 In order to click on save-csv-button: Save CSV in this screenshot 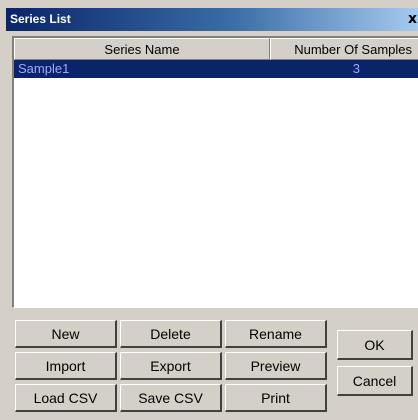, I will do `click(171, 398)`.